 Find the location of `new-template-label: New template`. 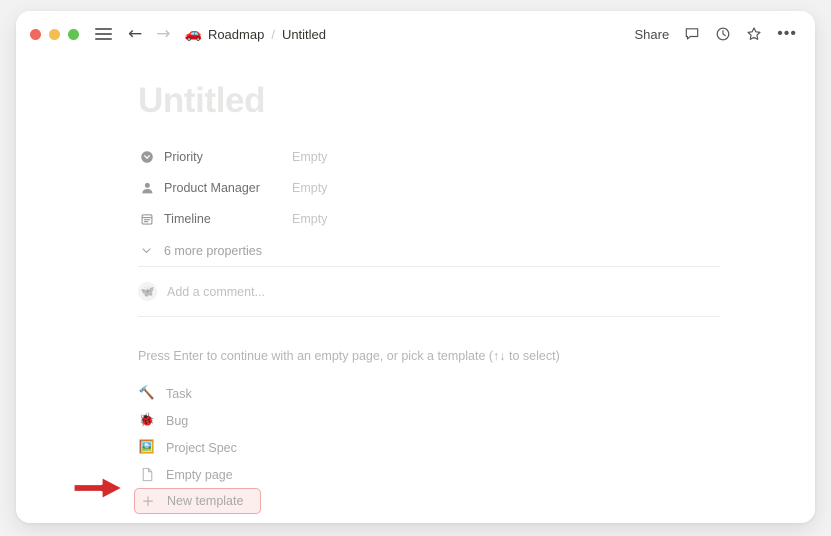

new-template-label: New template is located at coordinates (205, 501).